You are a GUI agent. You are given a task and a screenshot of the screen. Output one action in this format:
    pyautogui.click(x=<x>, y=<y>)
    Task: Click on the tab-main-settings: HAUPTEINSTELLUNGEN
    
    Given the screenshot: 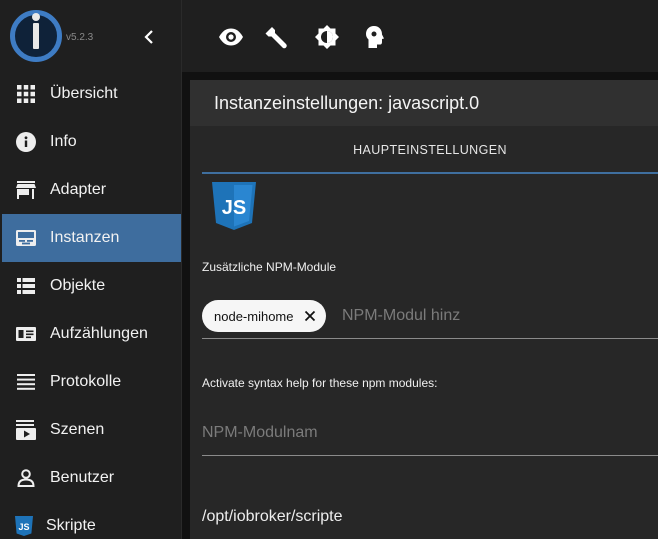 What is the action you would take?
    pyautogui.click(x=430, y=150)
    